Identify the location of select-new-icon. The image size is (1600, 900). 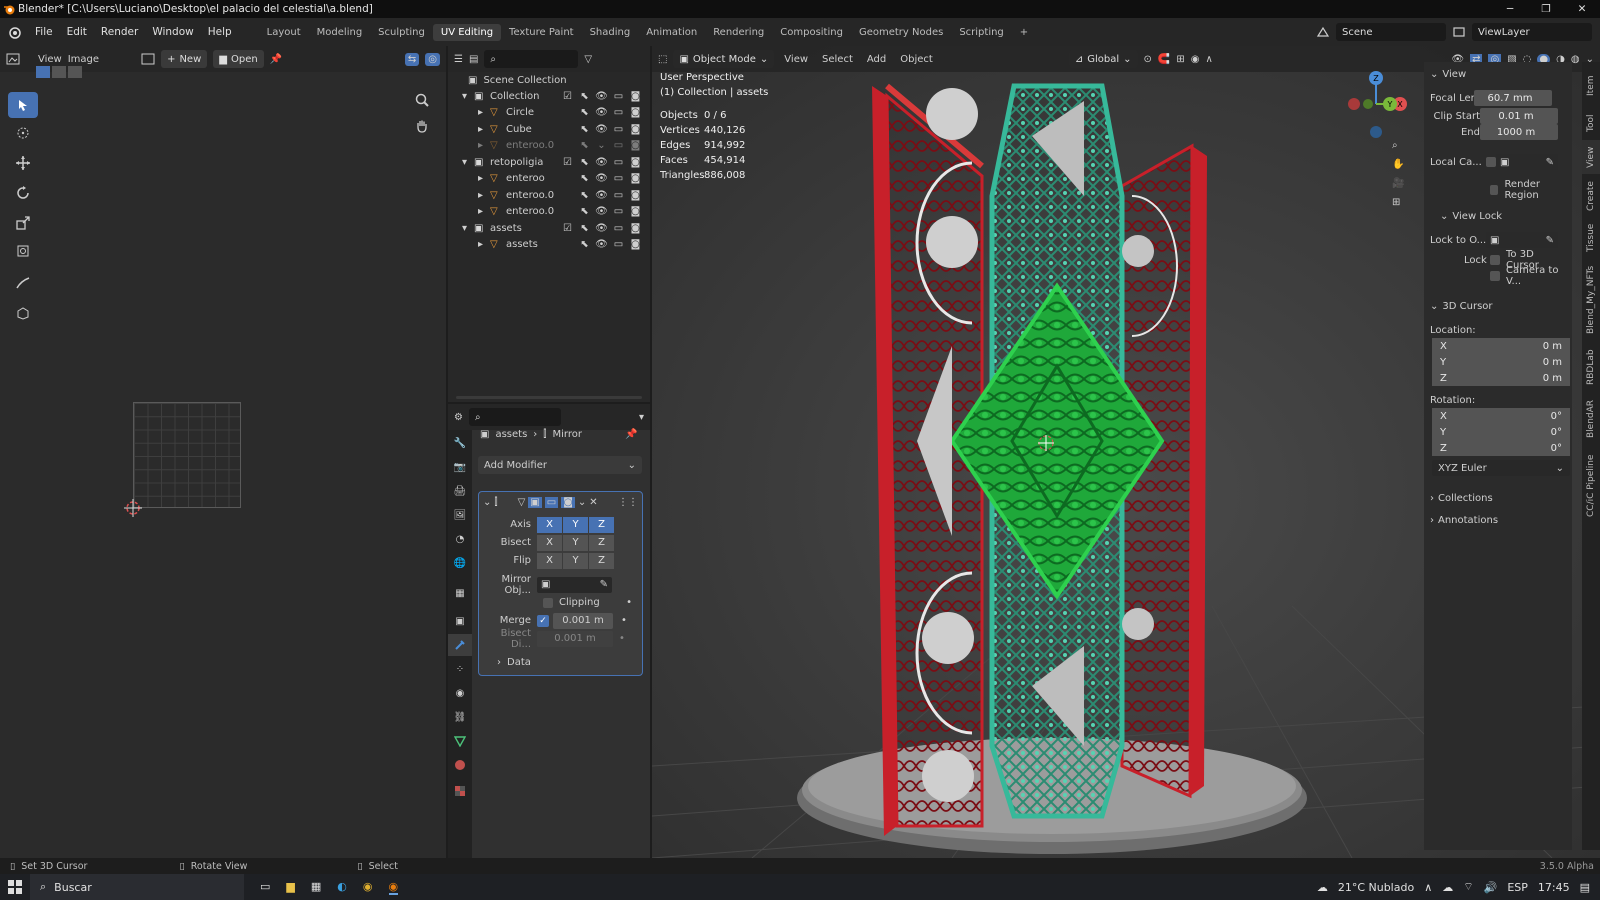
(43, 72).